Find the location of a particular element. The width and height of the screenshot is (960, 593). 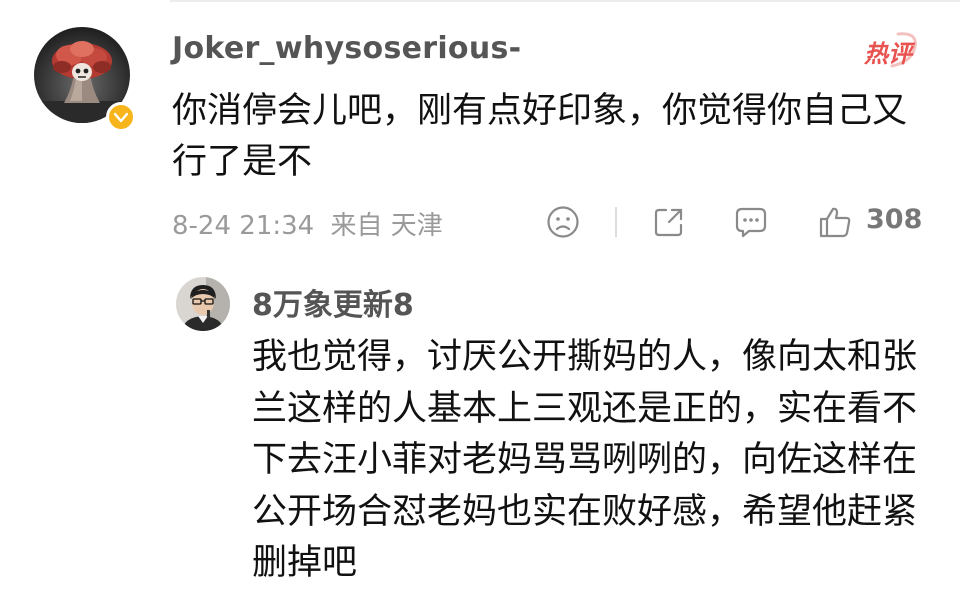

sad-face-icon is located at coordinates (563, 222).